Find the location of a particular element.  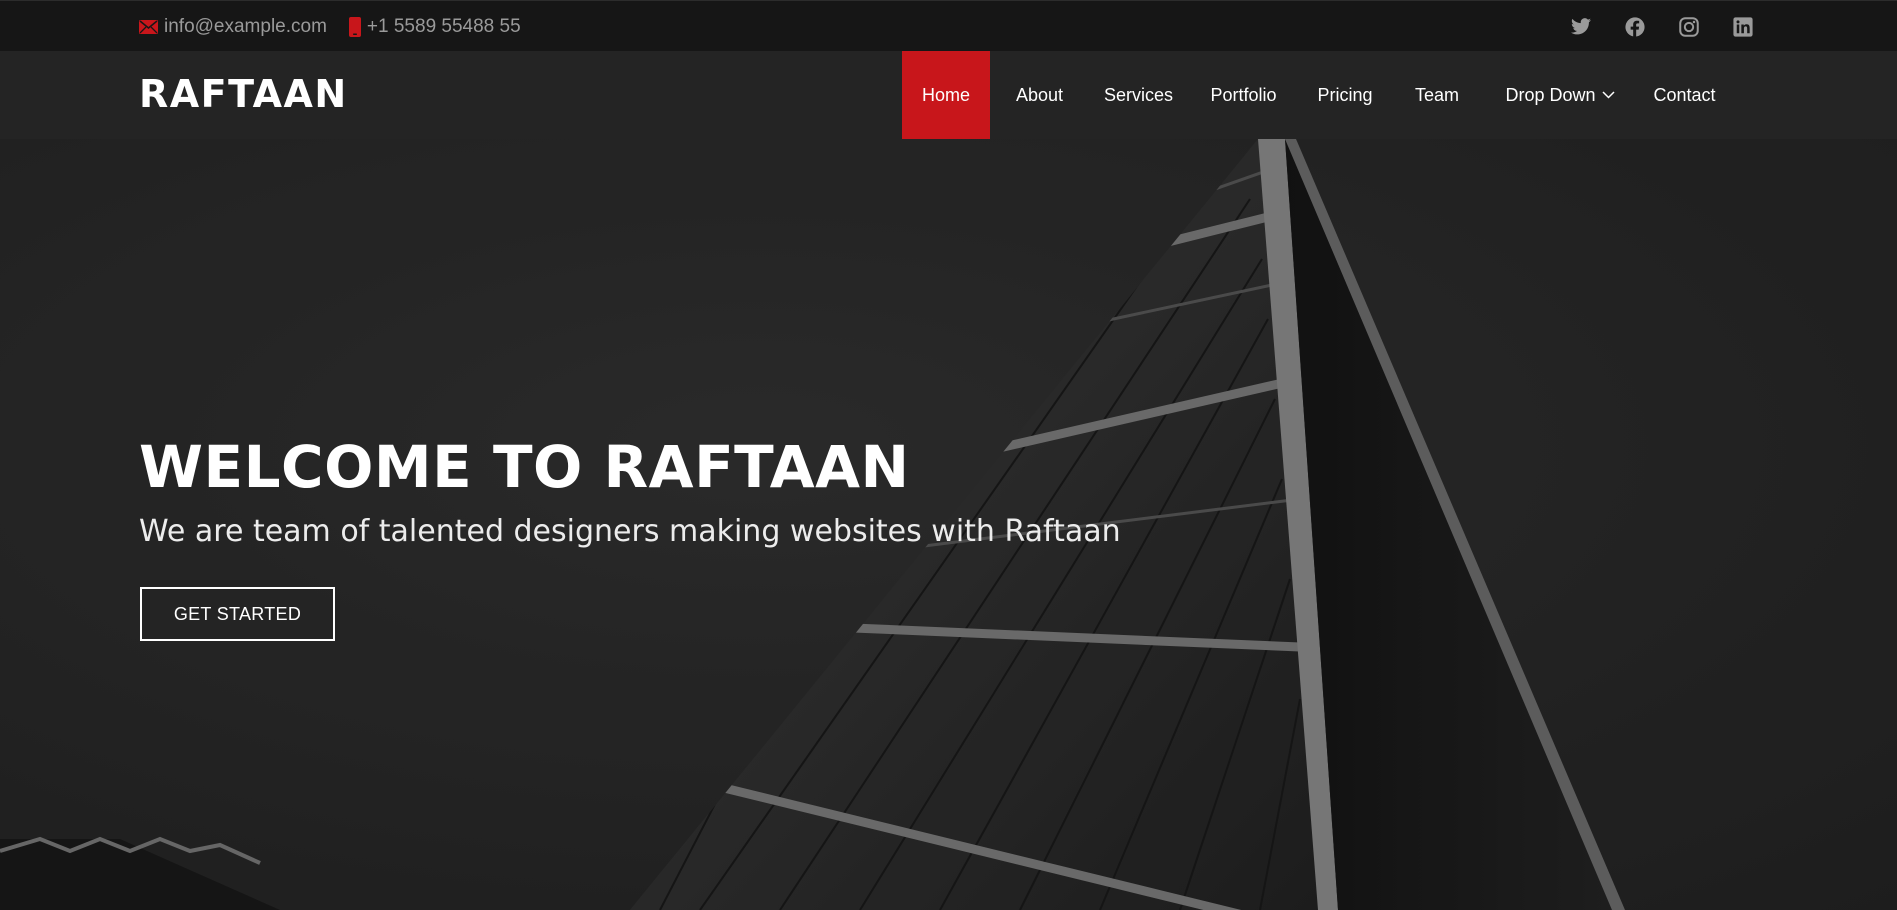

nav-item-team: Team is located at coordinates (1437, 95).